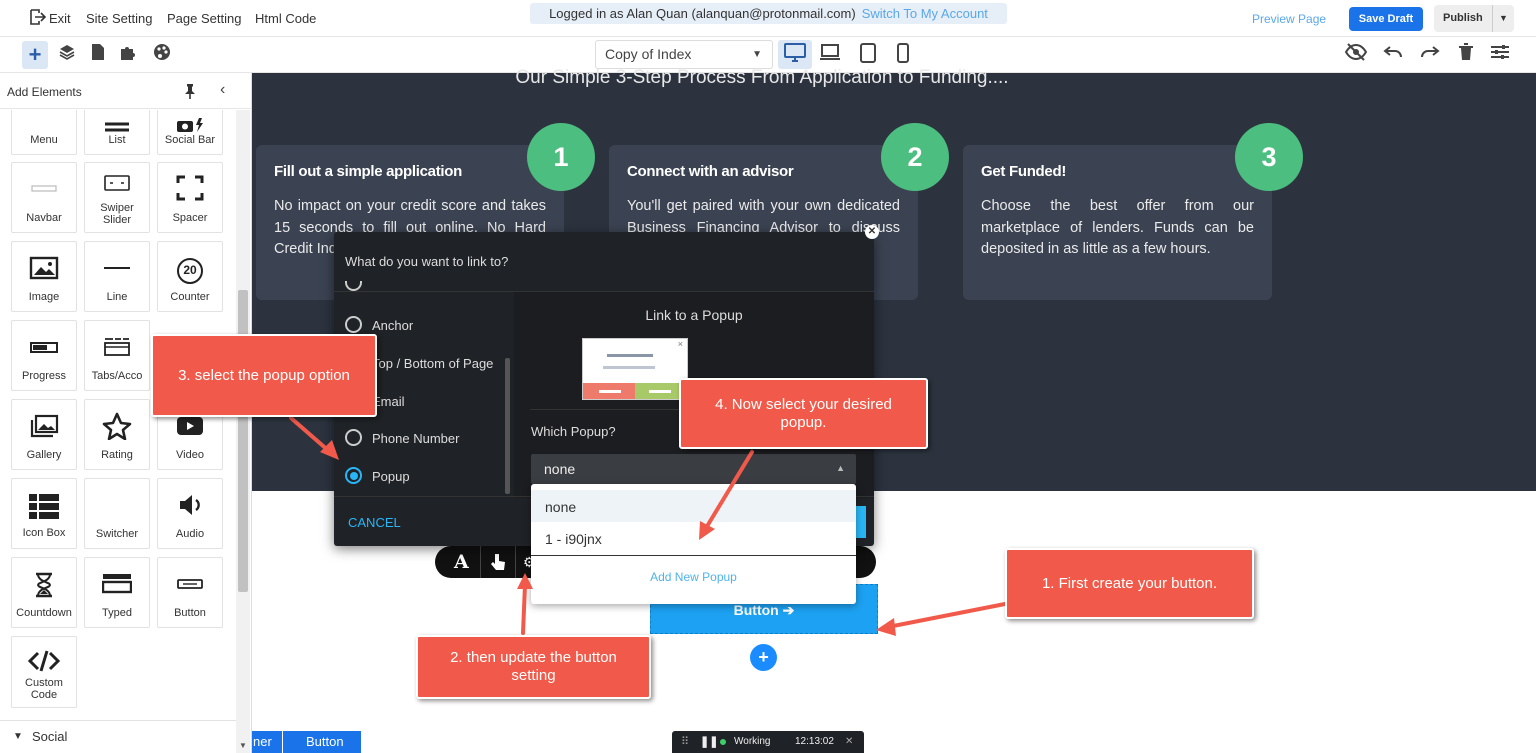 This screenshot has height=753, width=1536. I want to click on callout-text: 2. then update the button setting, so click(533, 666).